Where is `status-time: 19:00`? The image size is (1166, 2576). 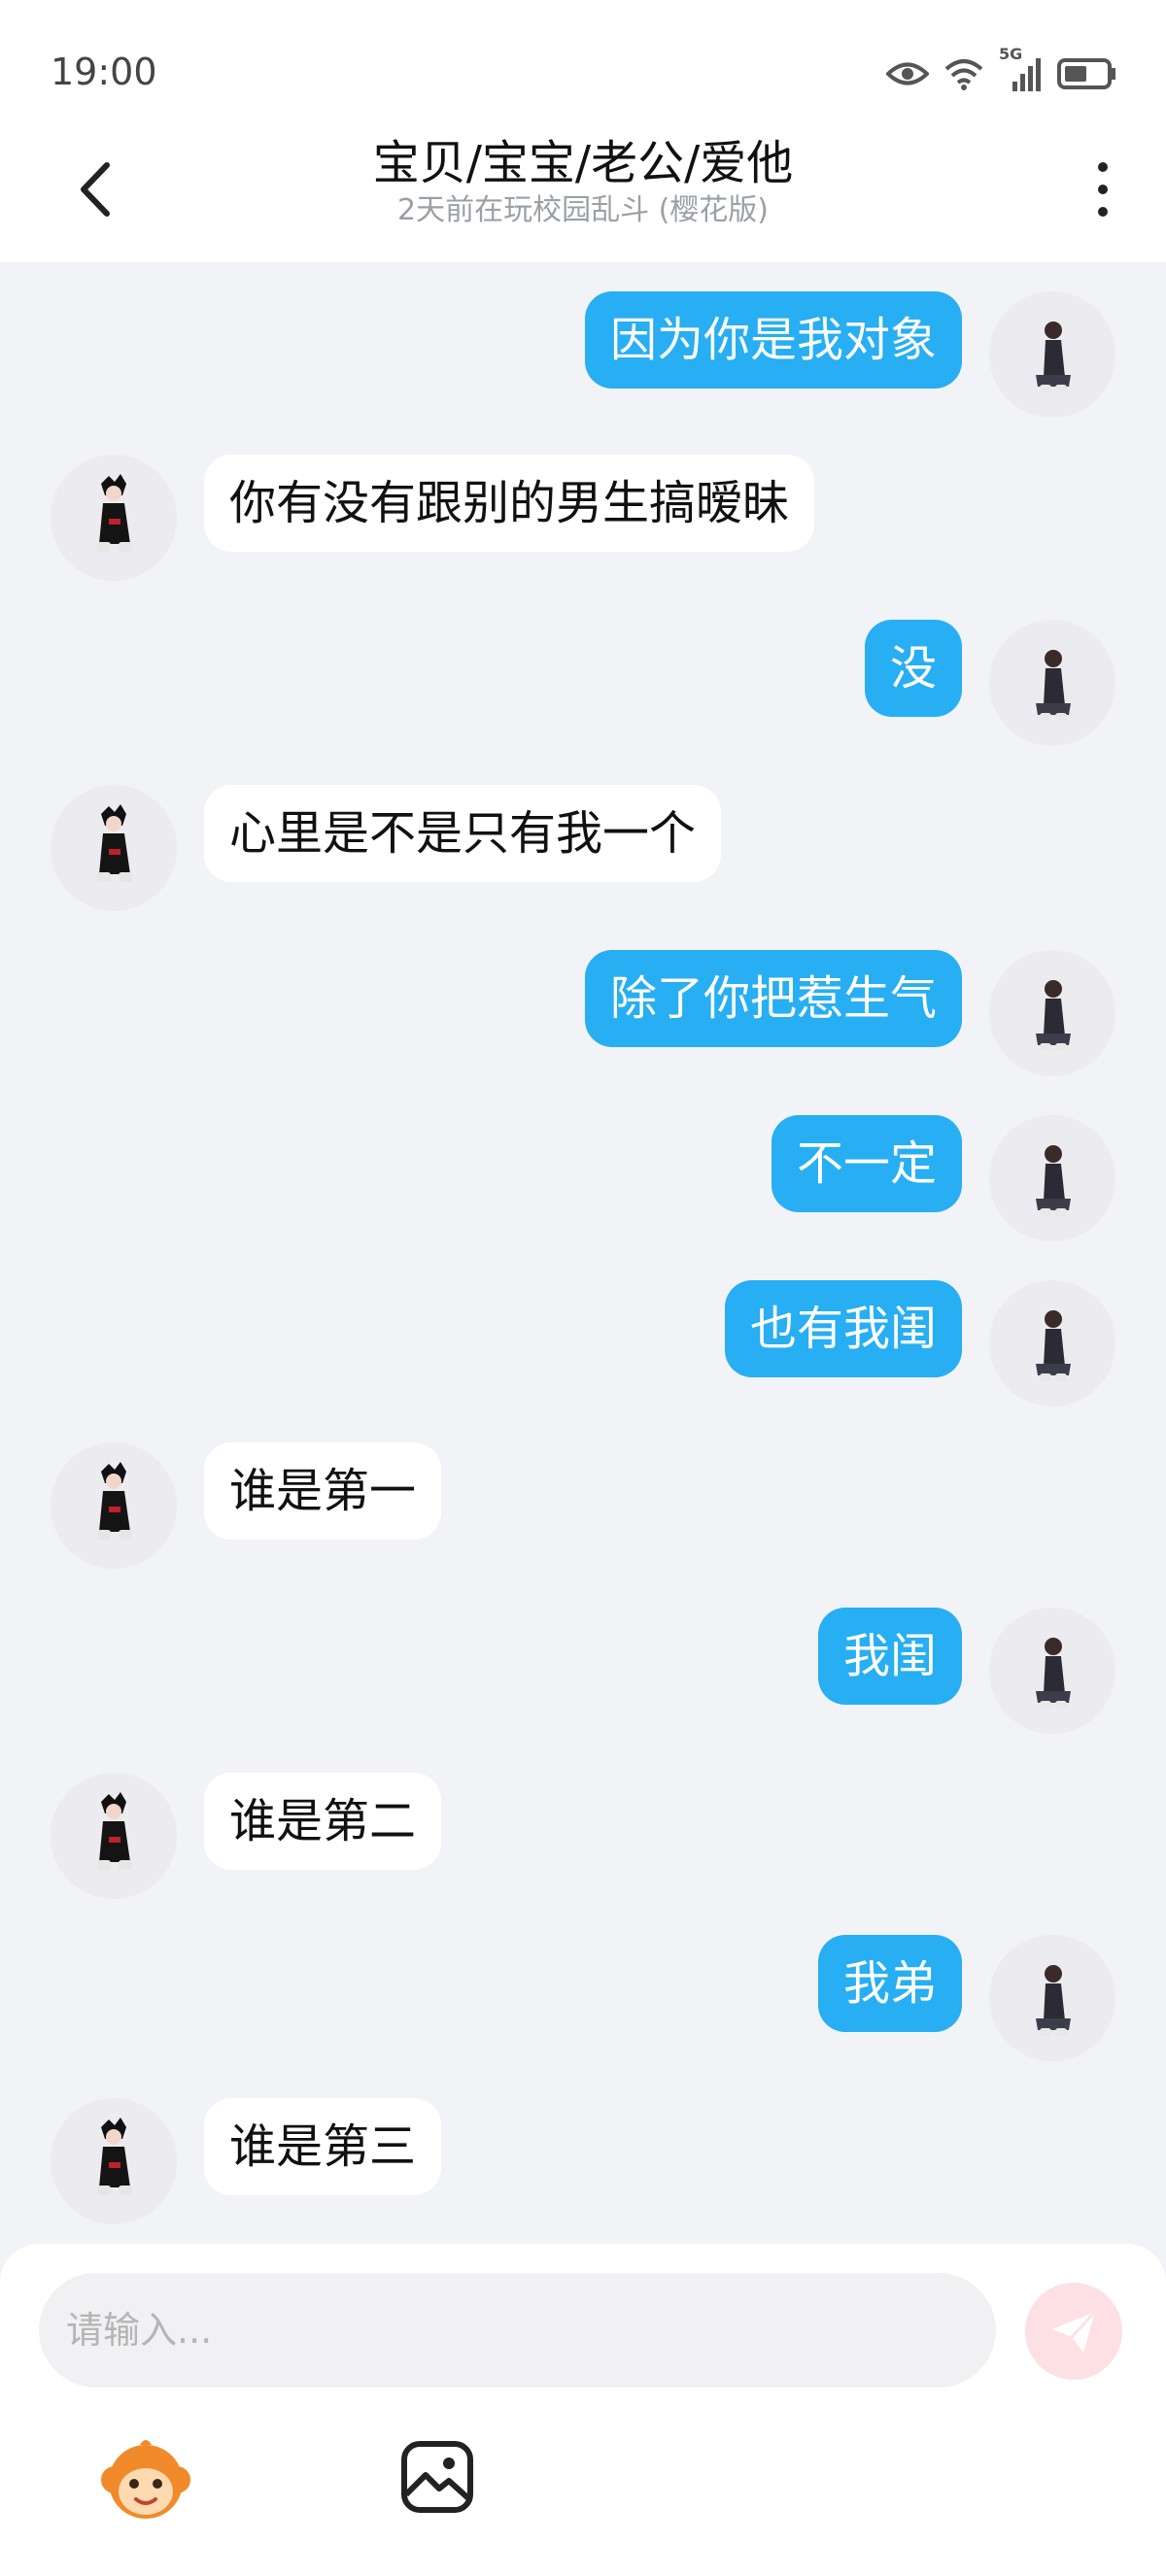
status-time: 19:00 is located at coordinates (104, 72).